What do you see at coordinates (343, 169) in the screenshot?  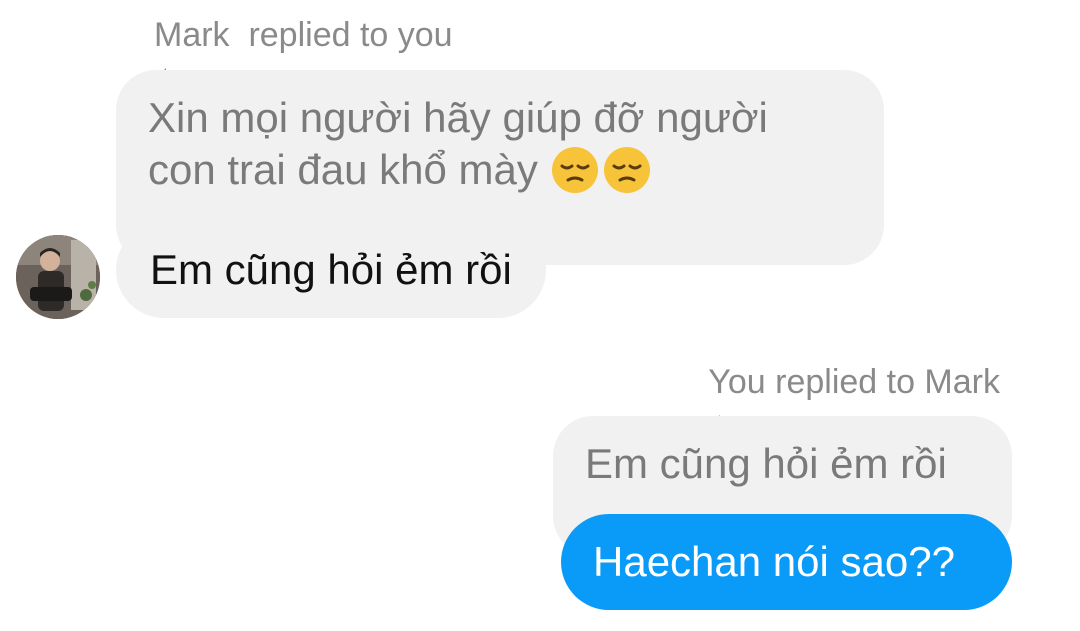 I see `incoming-quoted-text-line2: con trai đau khổ mày` at bounding box center [343, 169].